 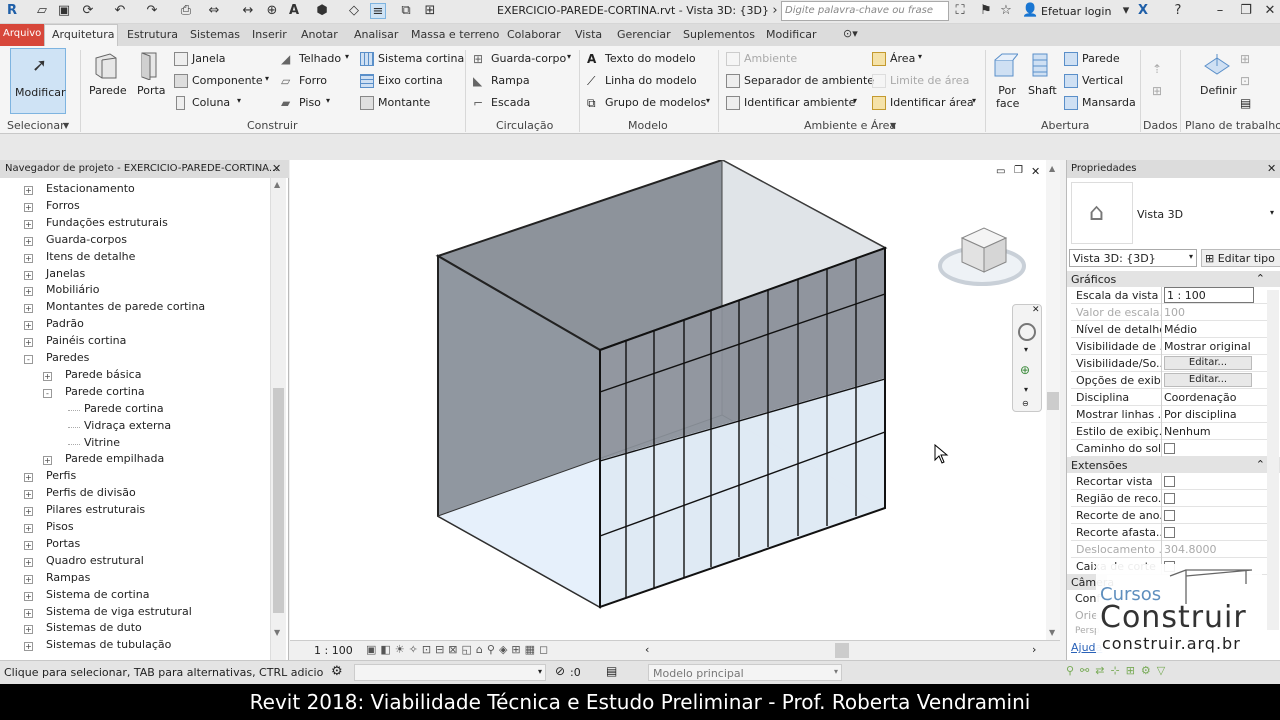 I want to click on tree-toggle-icon: -, so click(x=47, y=393).